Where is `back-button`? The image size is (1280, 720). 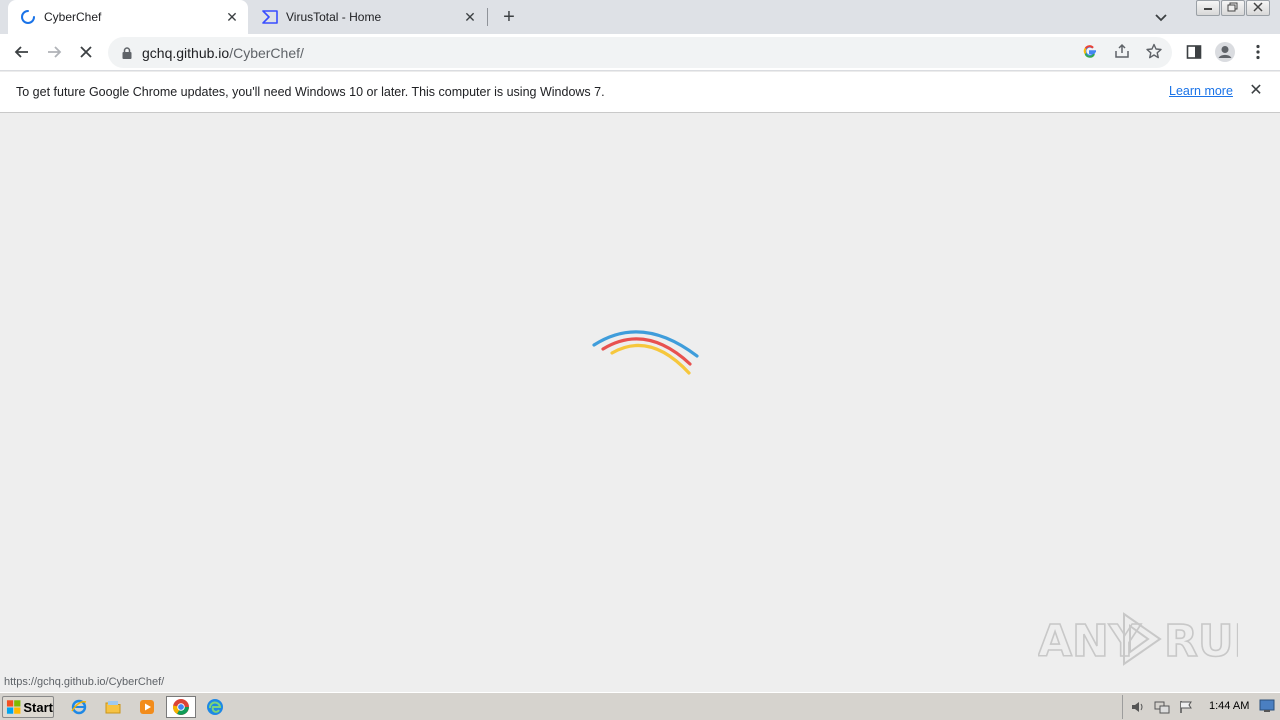 back-button is located at coordinates (22, 52).